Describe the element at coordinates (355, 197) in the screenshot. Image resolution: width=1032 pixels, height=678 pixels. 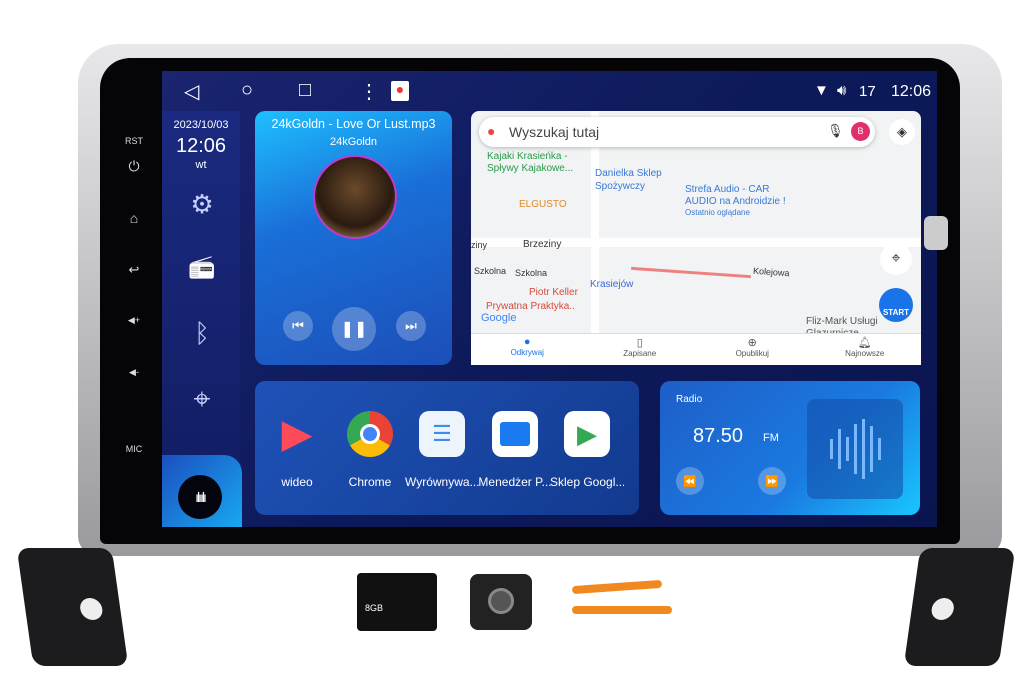
I see `album-art` at that location.